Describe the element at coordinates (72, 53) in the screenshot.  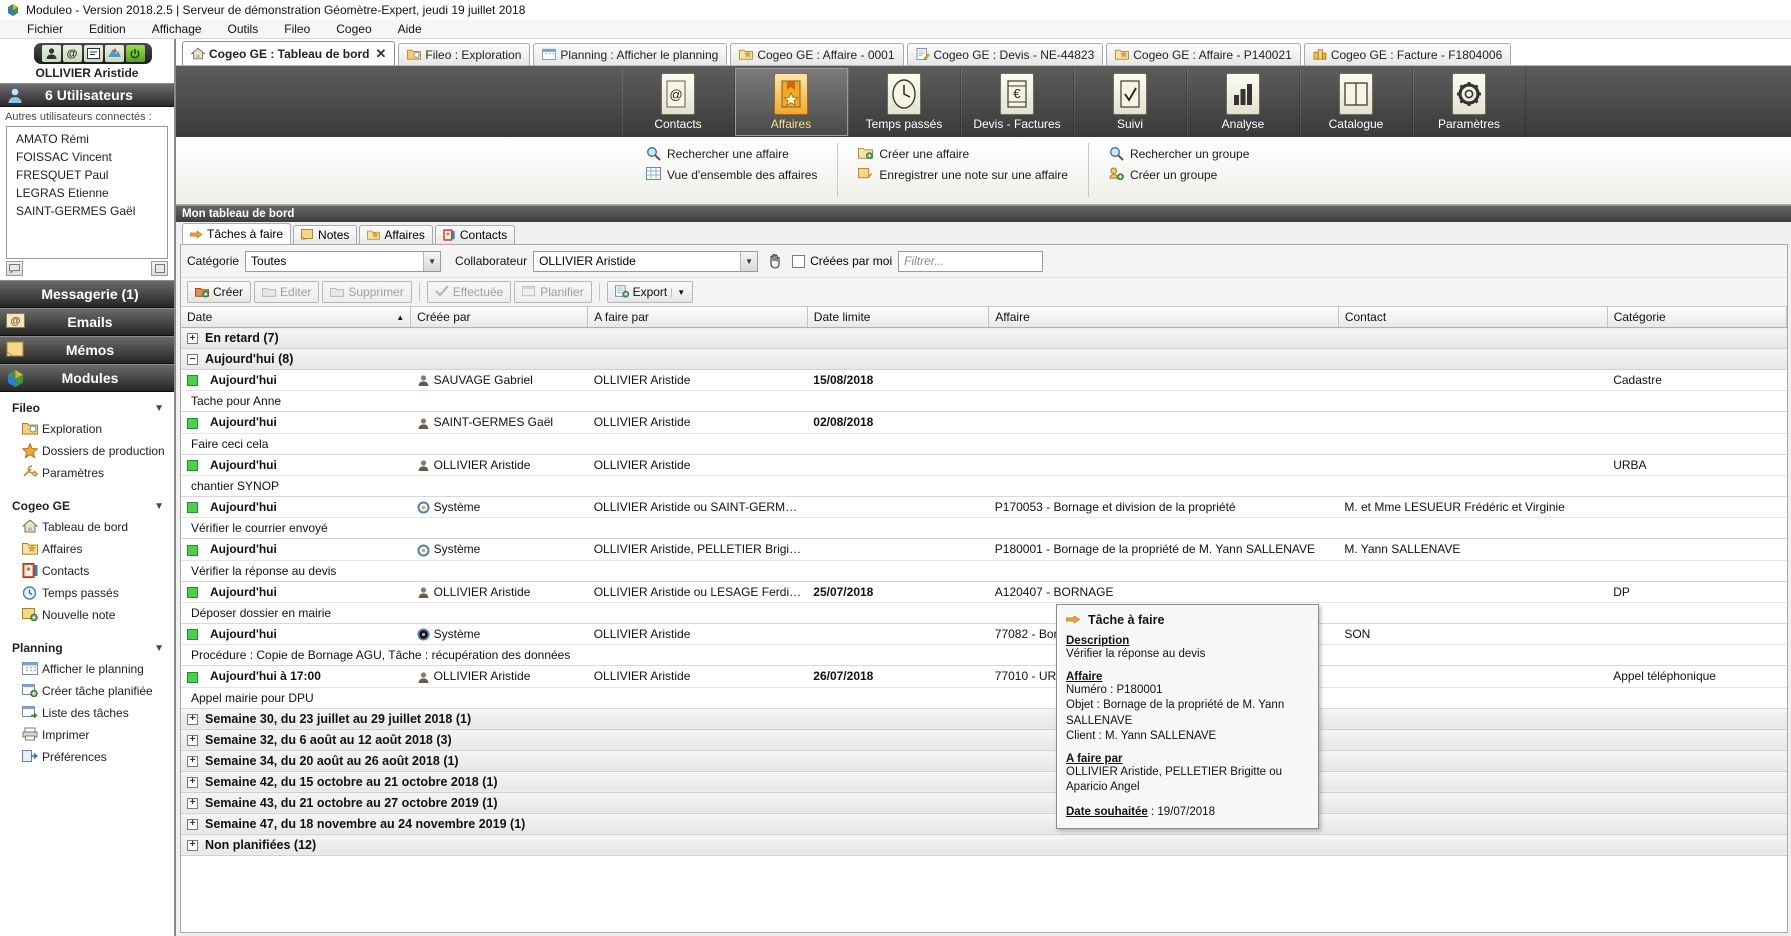
I see `at-icon: @` at that location.